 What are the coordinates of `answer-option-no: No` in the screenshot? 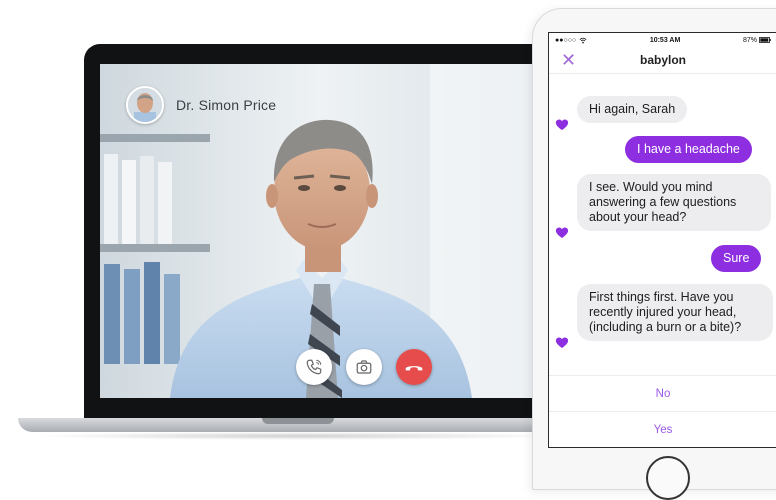 It's located at (662, 393).